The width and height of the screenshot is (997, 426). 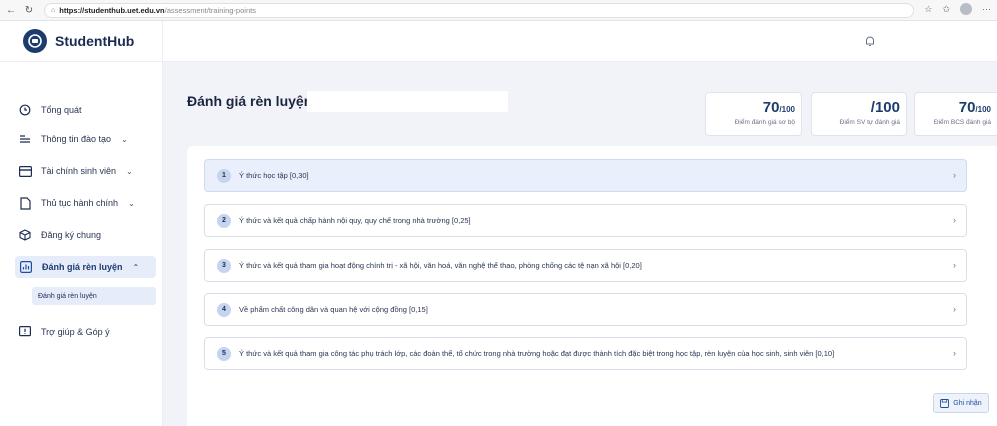 I want to click on score-label: Điểm SV tự đánh giá, so click(x=869, y=122).